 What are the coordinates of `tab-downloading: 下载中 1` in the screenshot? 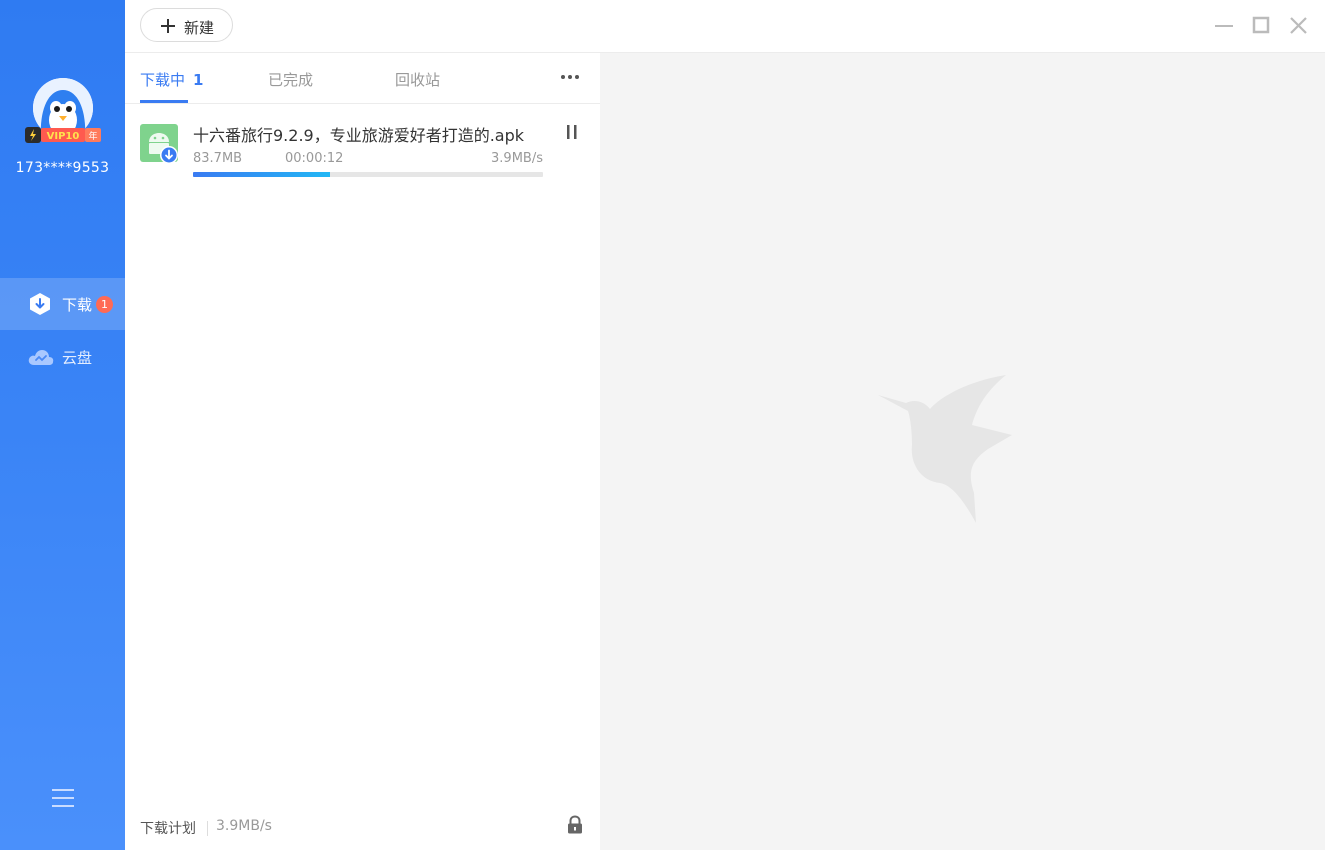 It's located at (171, 79).